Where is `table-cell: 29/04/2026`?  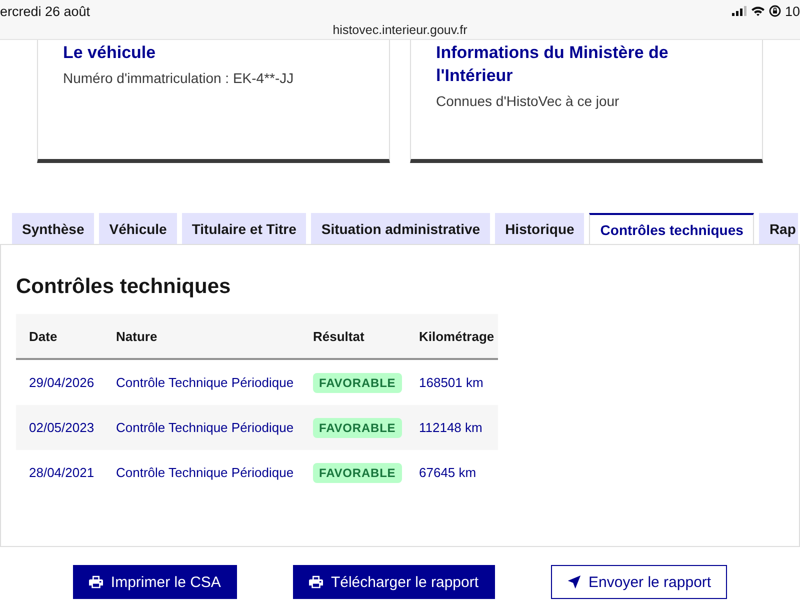 table-cell: 29/04/2026 is located at coordinates (59, 382).